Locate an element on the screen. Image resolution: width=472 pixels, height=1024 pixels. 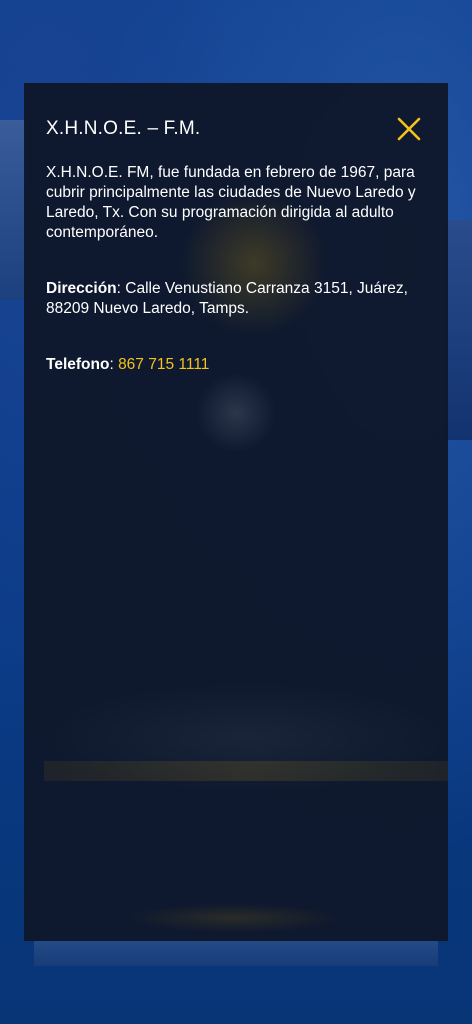
phone-row: Telefono: 867 715 1111 is located at coordinates (128, 364).